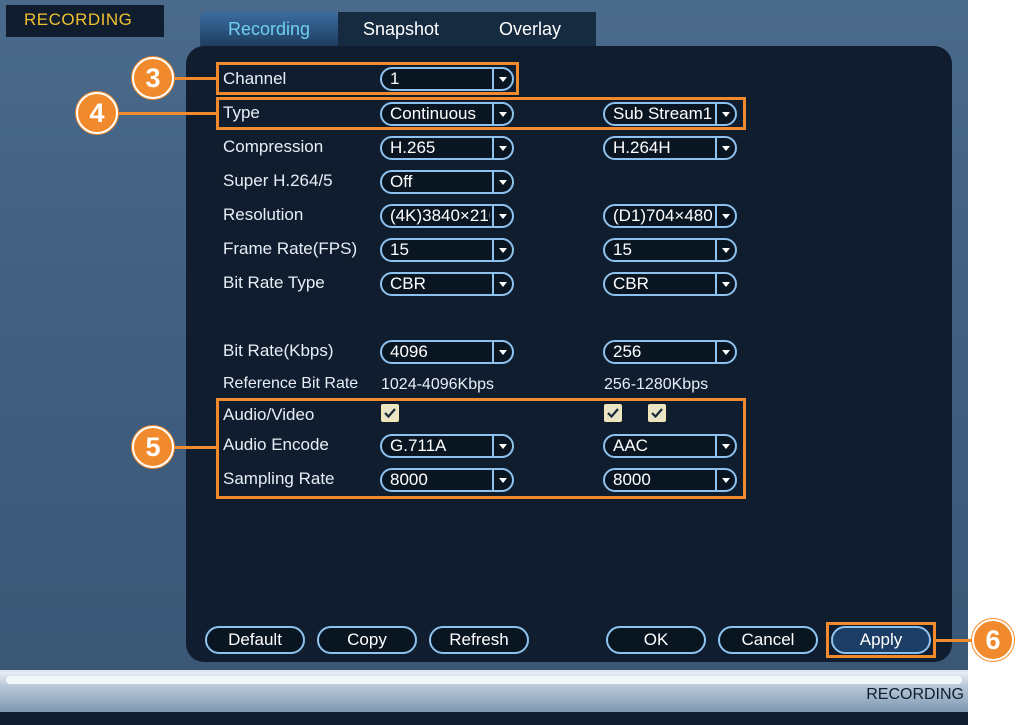 Image resolution: width=1024 pixels, height=725 pixels. Describe the element at coordinates (663, 215) in the screenshot. I see `resolution-sub-value: (D1)704×480` at that location.